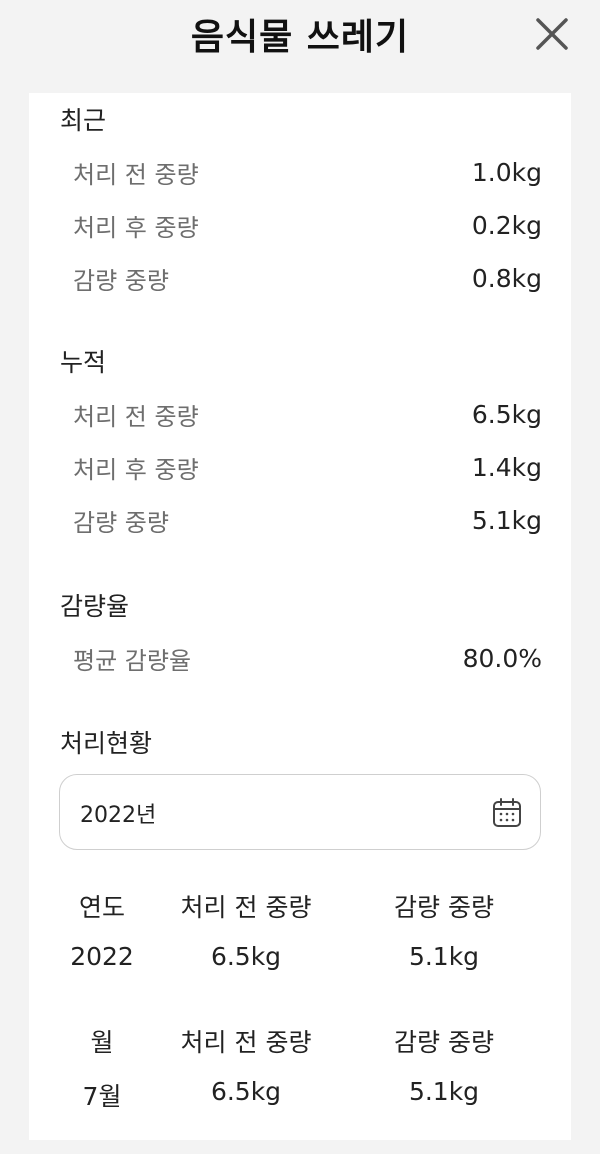 This screenshot has width=600, height=1154. Describe the element at coordinates (95, 606) in the screenshot. I see `section-title-reduction-rate: 감량율` at that location.